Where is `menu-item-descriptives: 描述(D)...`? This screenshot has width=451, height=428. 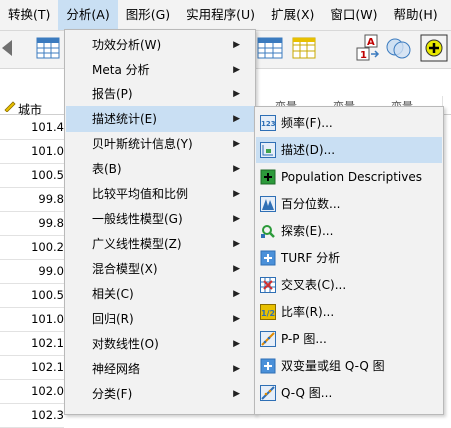 menu-item-descriptives: 描述(D)... is located at coordinates (349, 150).